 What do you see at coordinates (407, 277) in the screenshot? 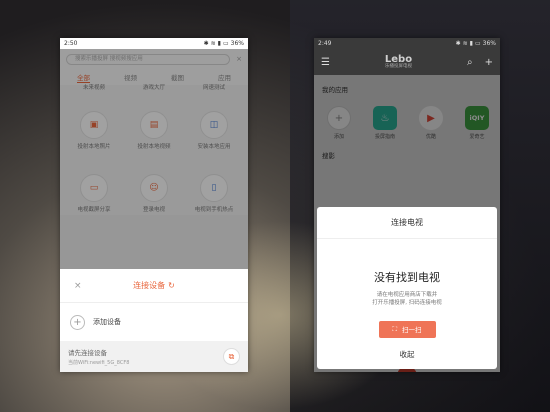
I see `dialog-heading: 没有找到电视` at bounding box center [407, 277].